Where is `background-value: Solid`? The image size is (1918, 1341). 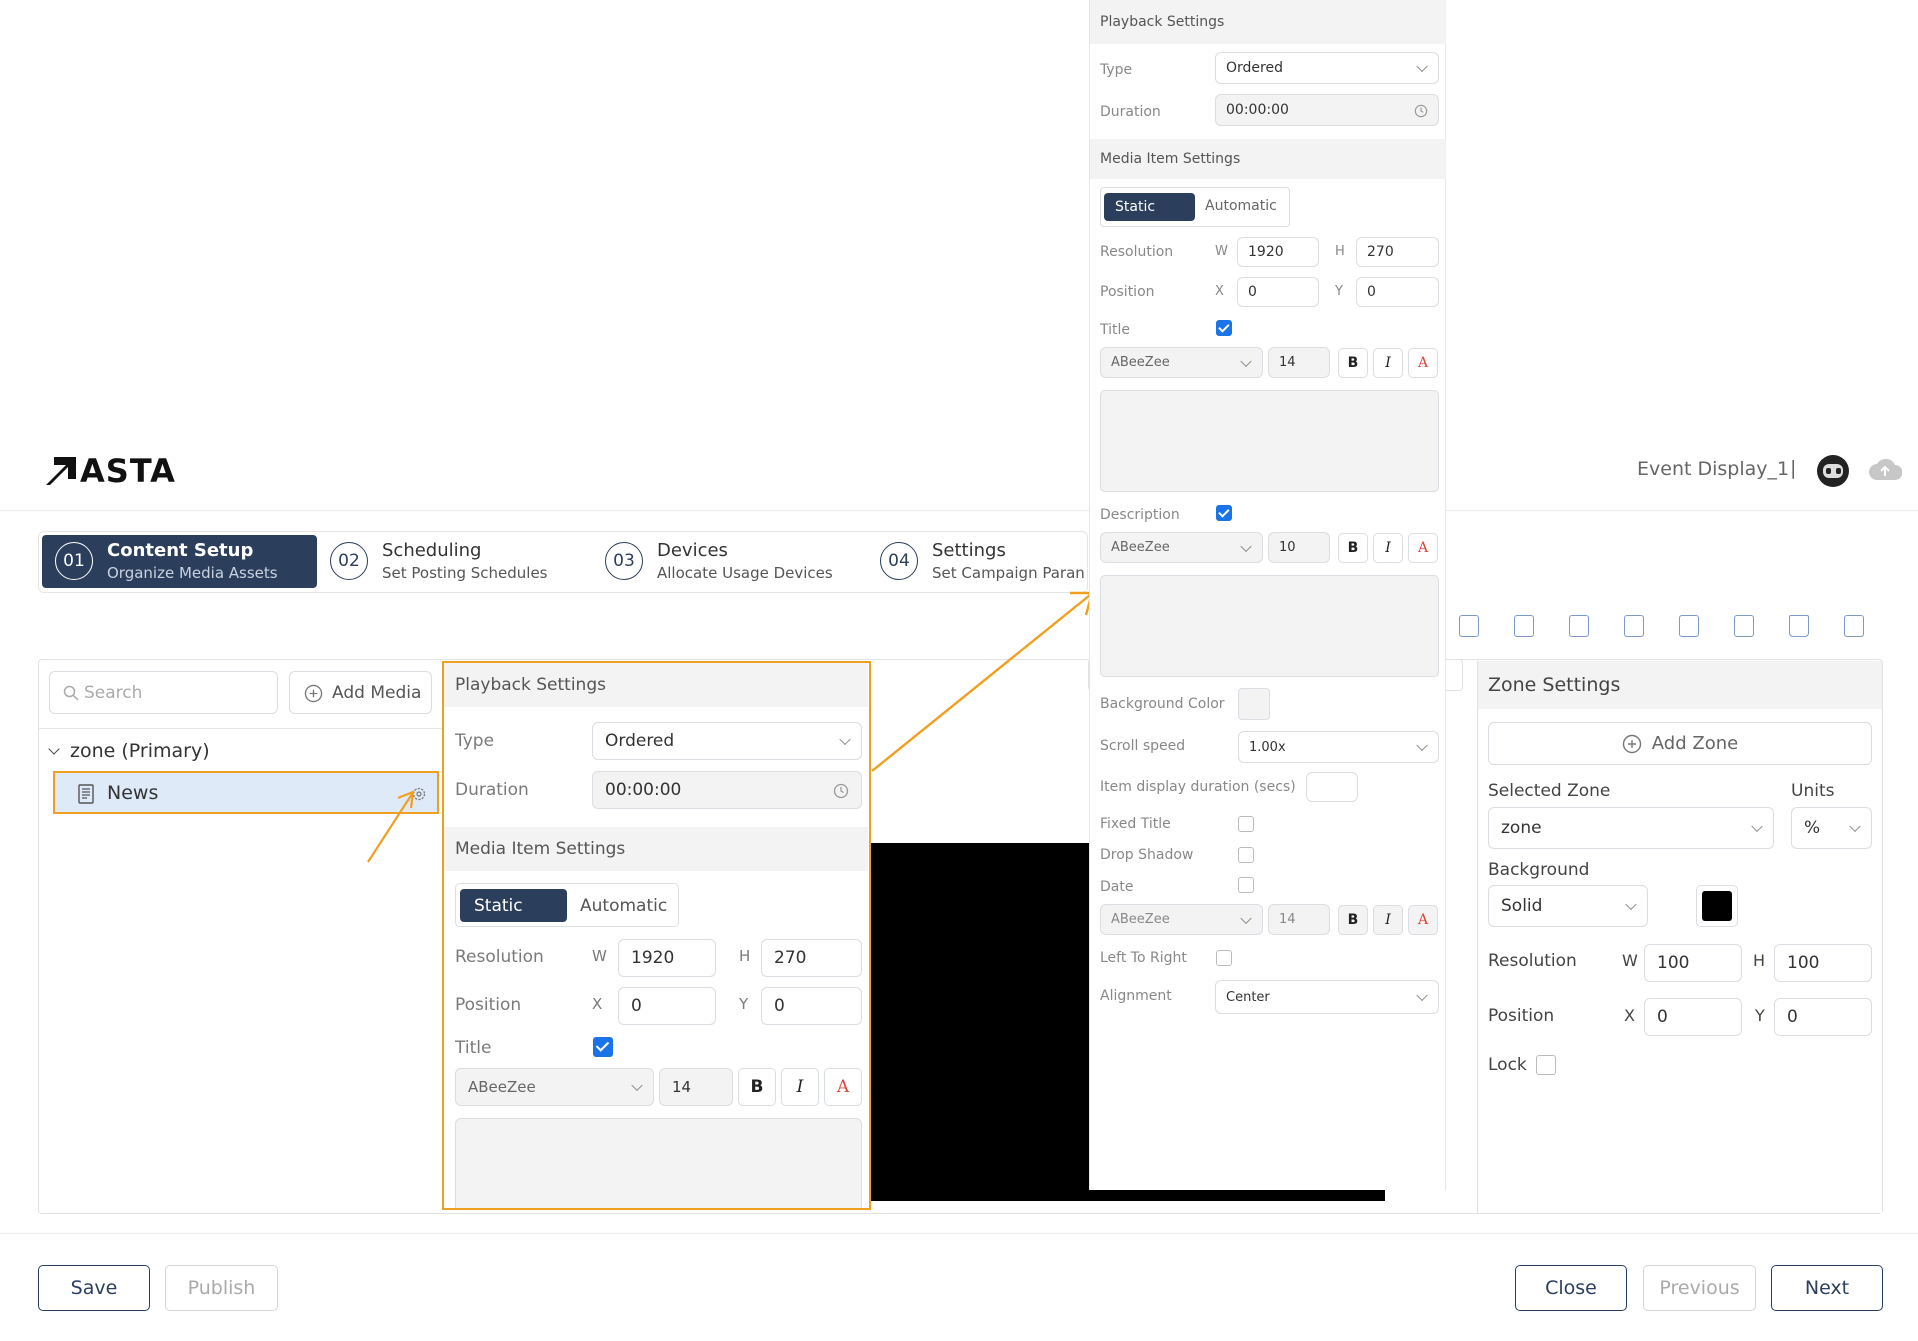
background-value: Solid is located at coordinates (1522, 906).